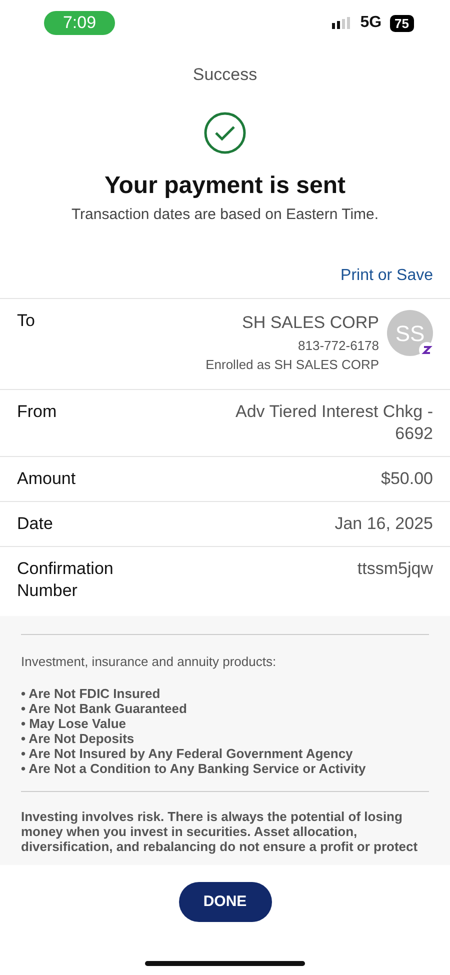 The height and width of the screenshot is (975, 450). What do you see at coordinates (26, 321) in the screenshot?
I see `detail-label: To` at bounding box center [26, 321].